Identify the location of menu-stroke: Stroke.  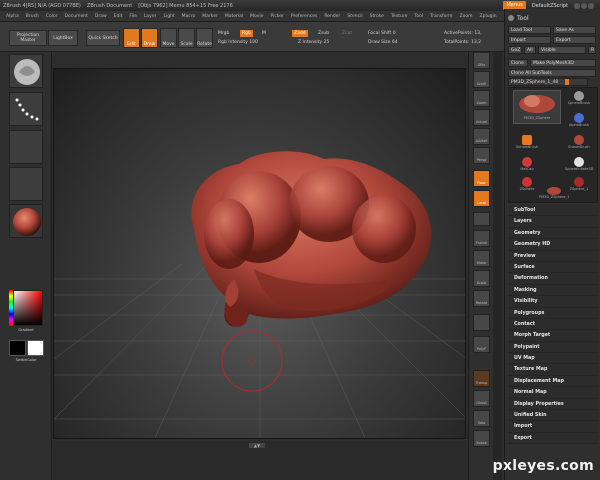
(377, 16).